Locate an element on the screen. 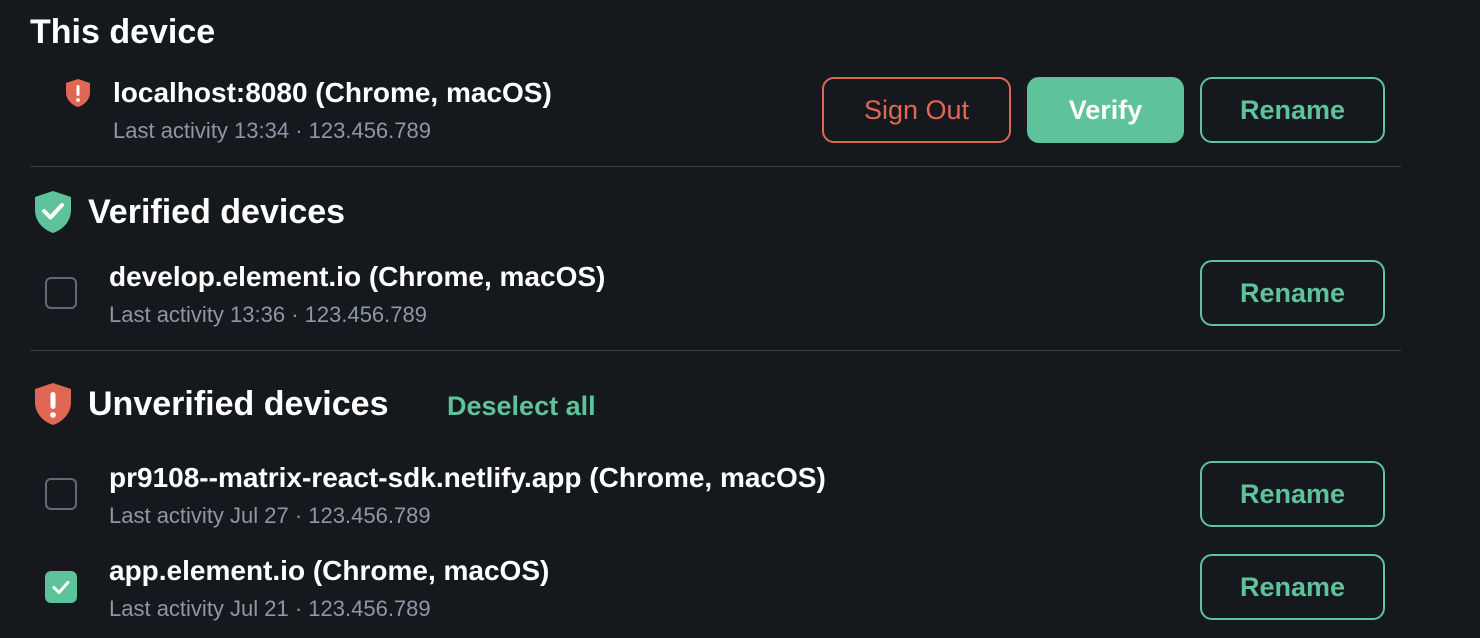  rename-button-pr9108: Rename is located at coordinates (1292, 494).